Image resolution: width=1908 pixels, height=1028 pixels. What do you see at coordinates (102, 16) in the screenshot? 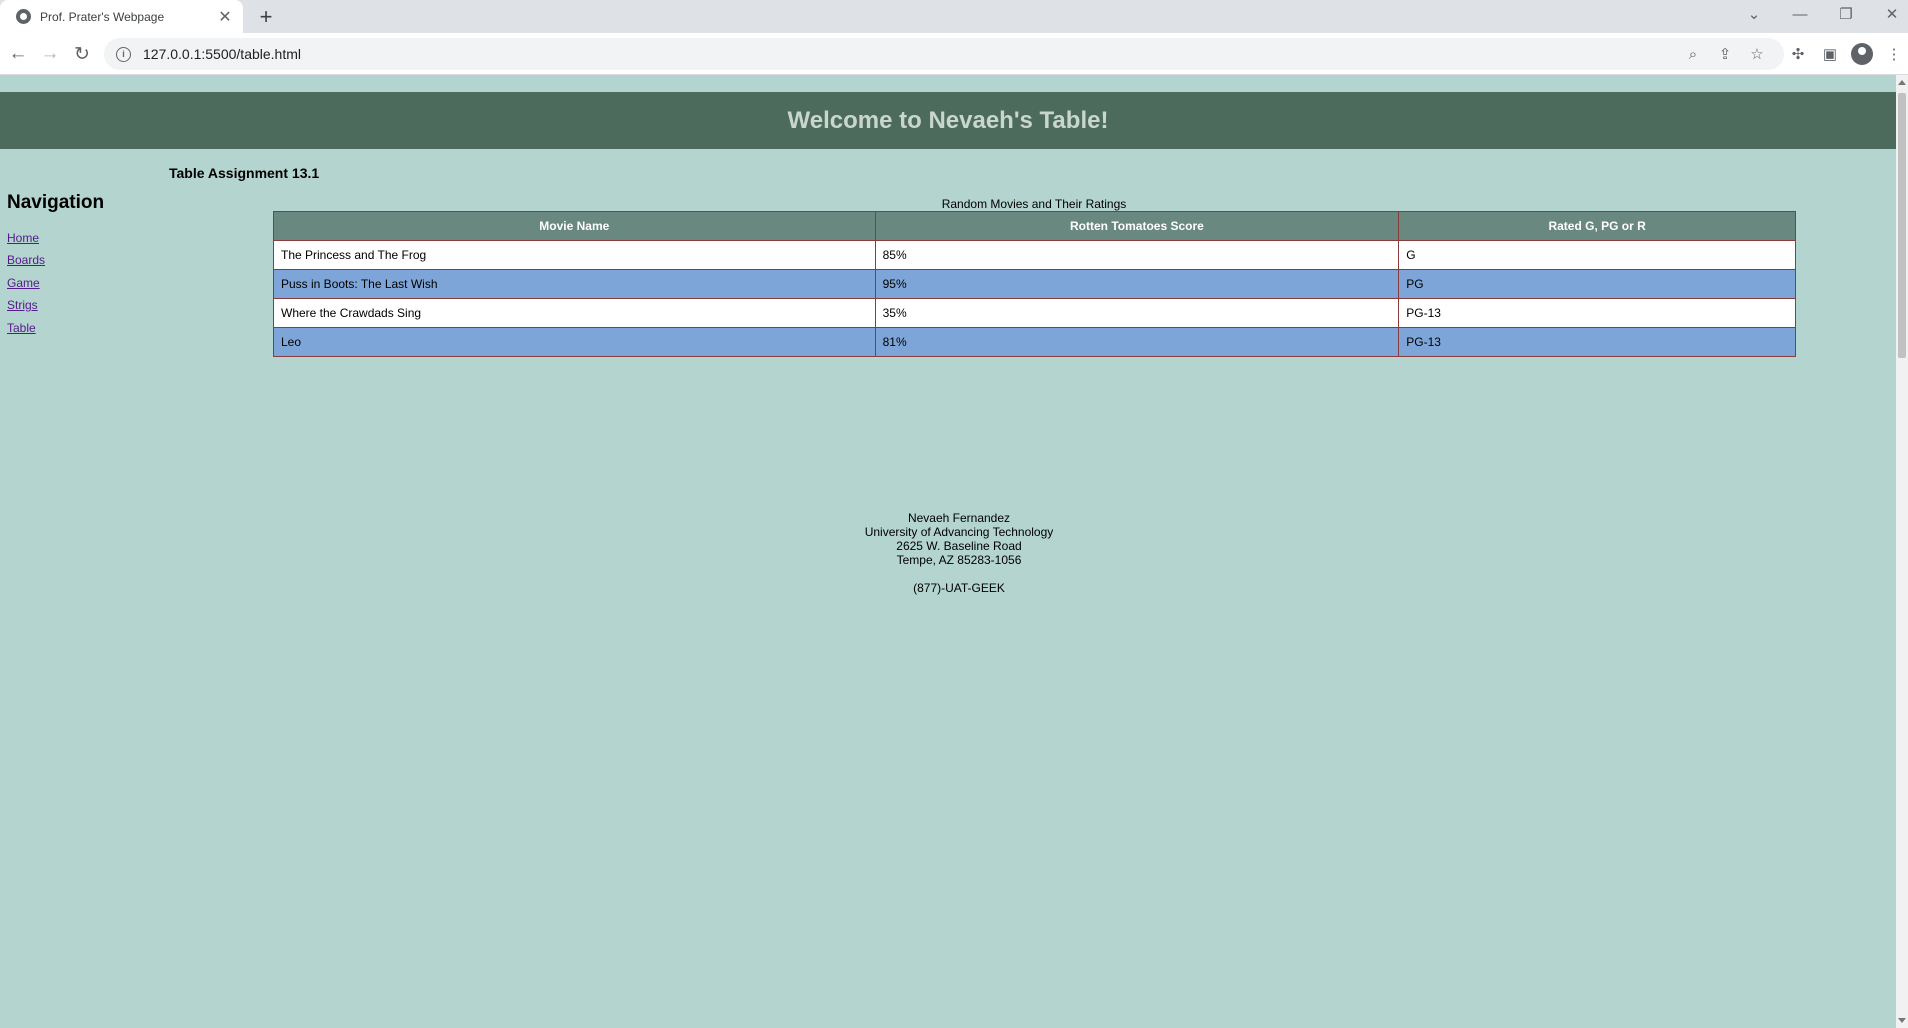
I see `tab-title: Prof. Prater's Webpage` at bounding box center [102, 16].